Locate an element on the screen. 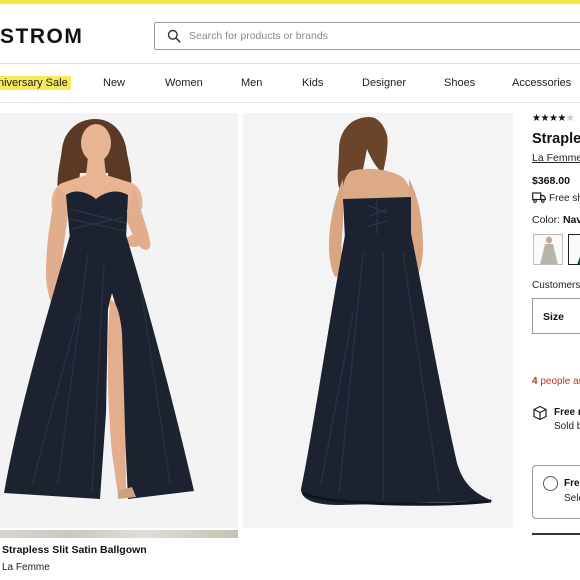  people-text: people ar is located at coordinates (558, 381).